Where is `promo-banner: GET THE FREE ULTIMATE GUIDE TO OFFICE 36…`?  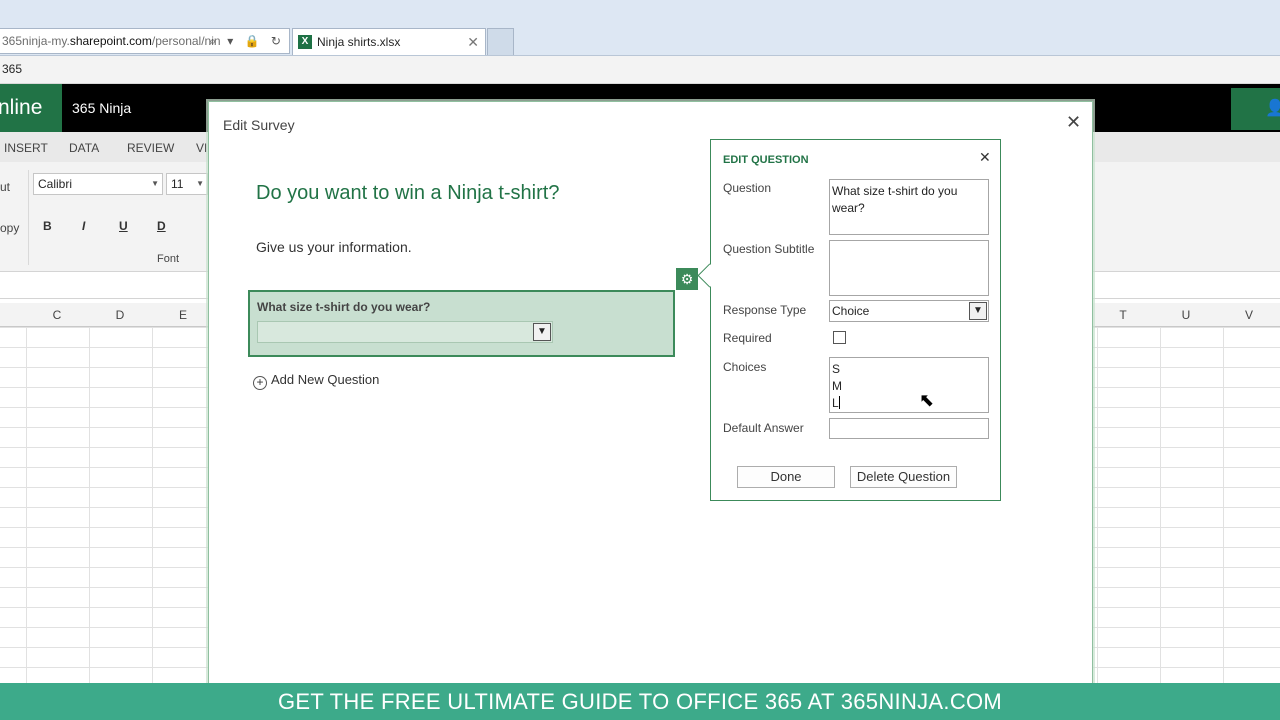
promo-banner: GET THE FREE ULTIMATE GUIDE TO OFFICE 36… is located at coordinates (640, 701).